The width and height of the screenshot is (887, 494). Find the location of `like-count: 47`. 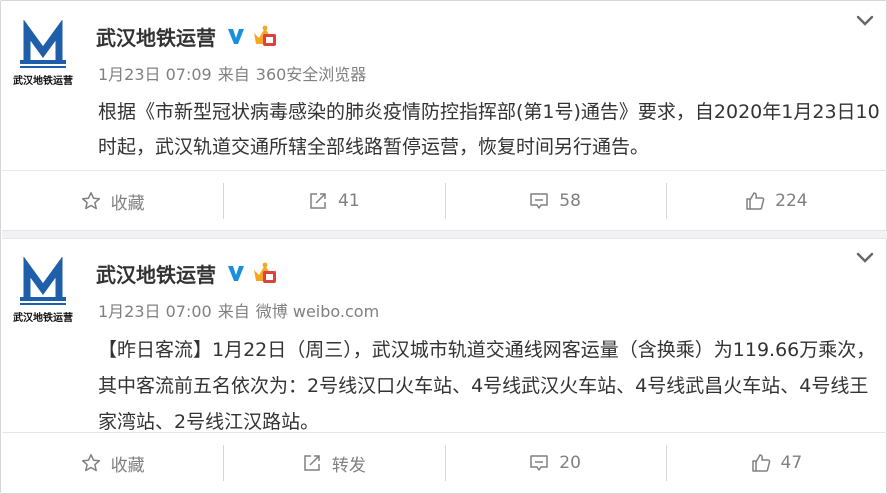

like-count: 47 is located at coordinates (791, 463).